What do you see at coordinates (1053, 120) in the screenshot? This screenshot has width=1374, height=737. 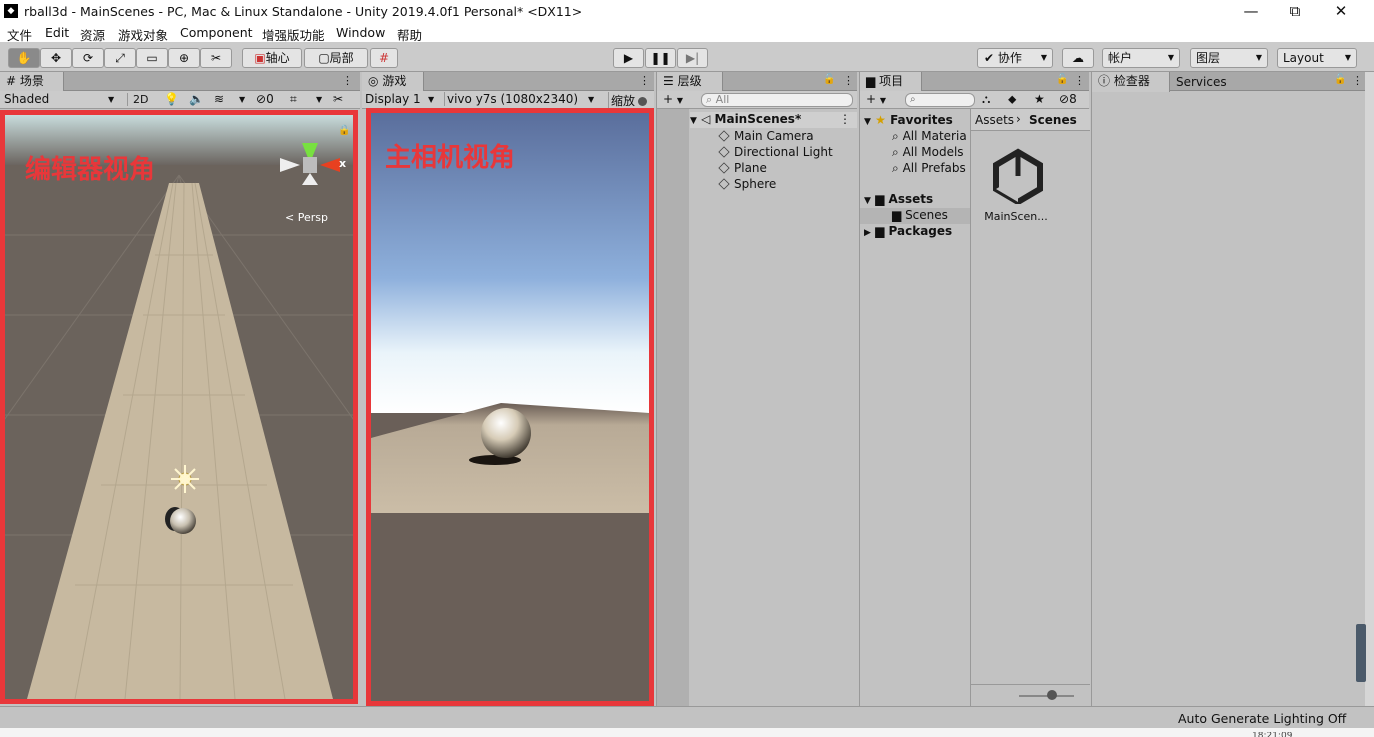 I see `breadcrumb-scenes: Scenes` at bounding box center [1053, 120].